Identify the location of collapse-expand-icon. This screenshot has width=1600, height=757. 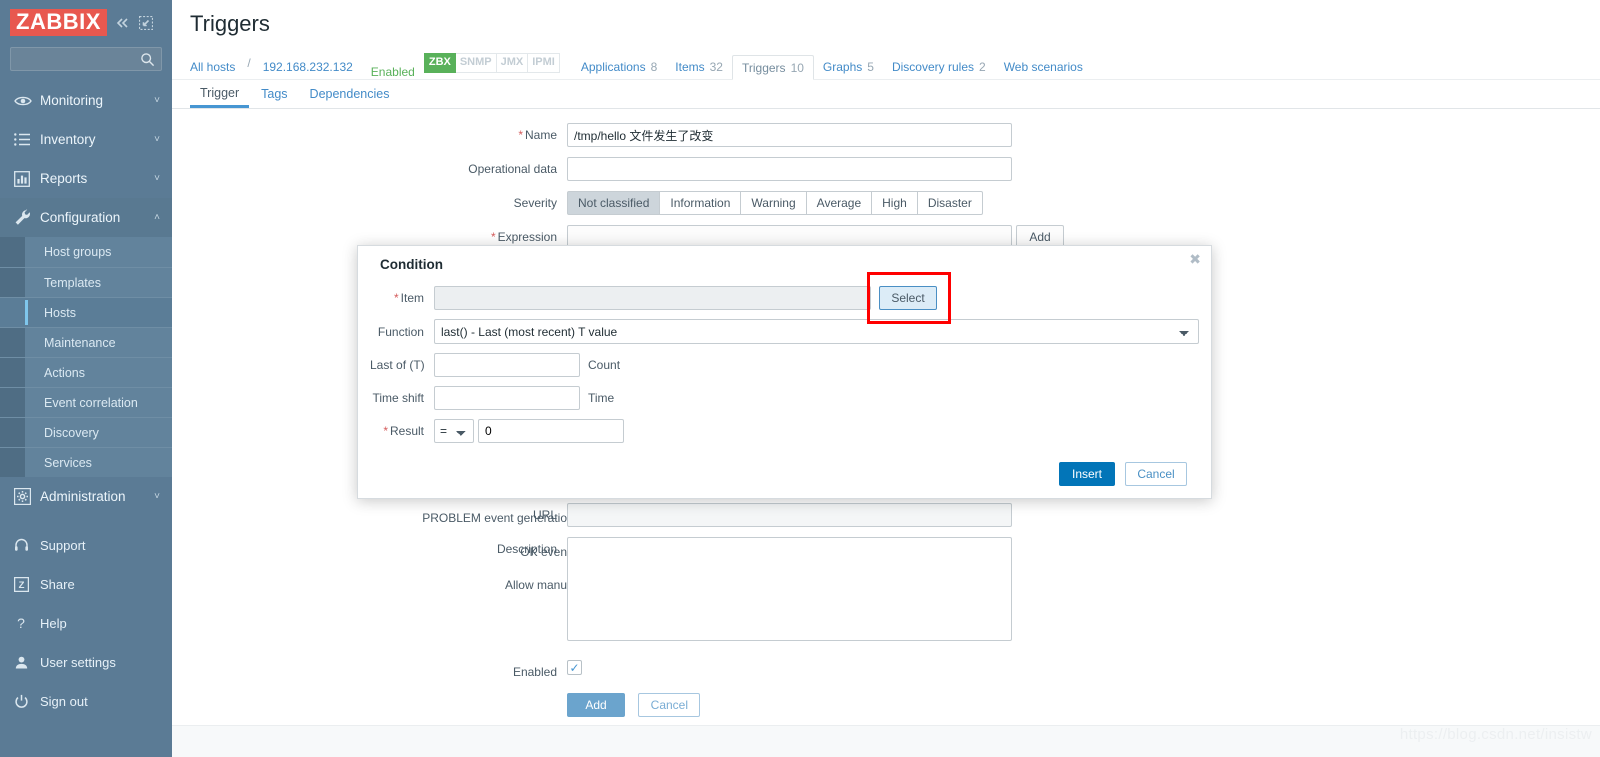
(145, 22).